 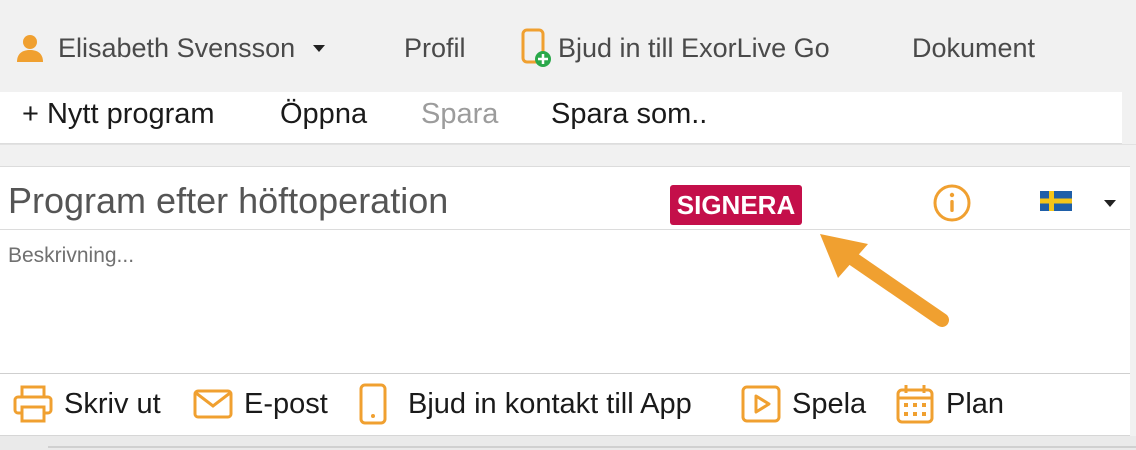 What do you see at coordinates (952, 203) in the screenshot?
I see `info-icon` at bounding box center [952, 203].